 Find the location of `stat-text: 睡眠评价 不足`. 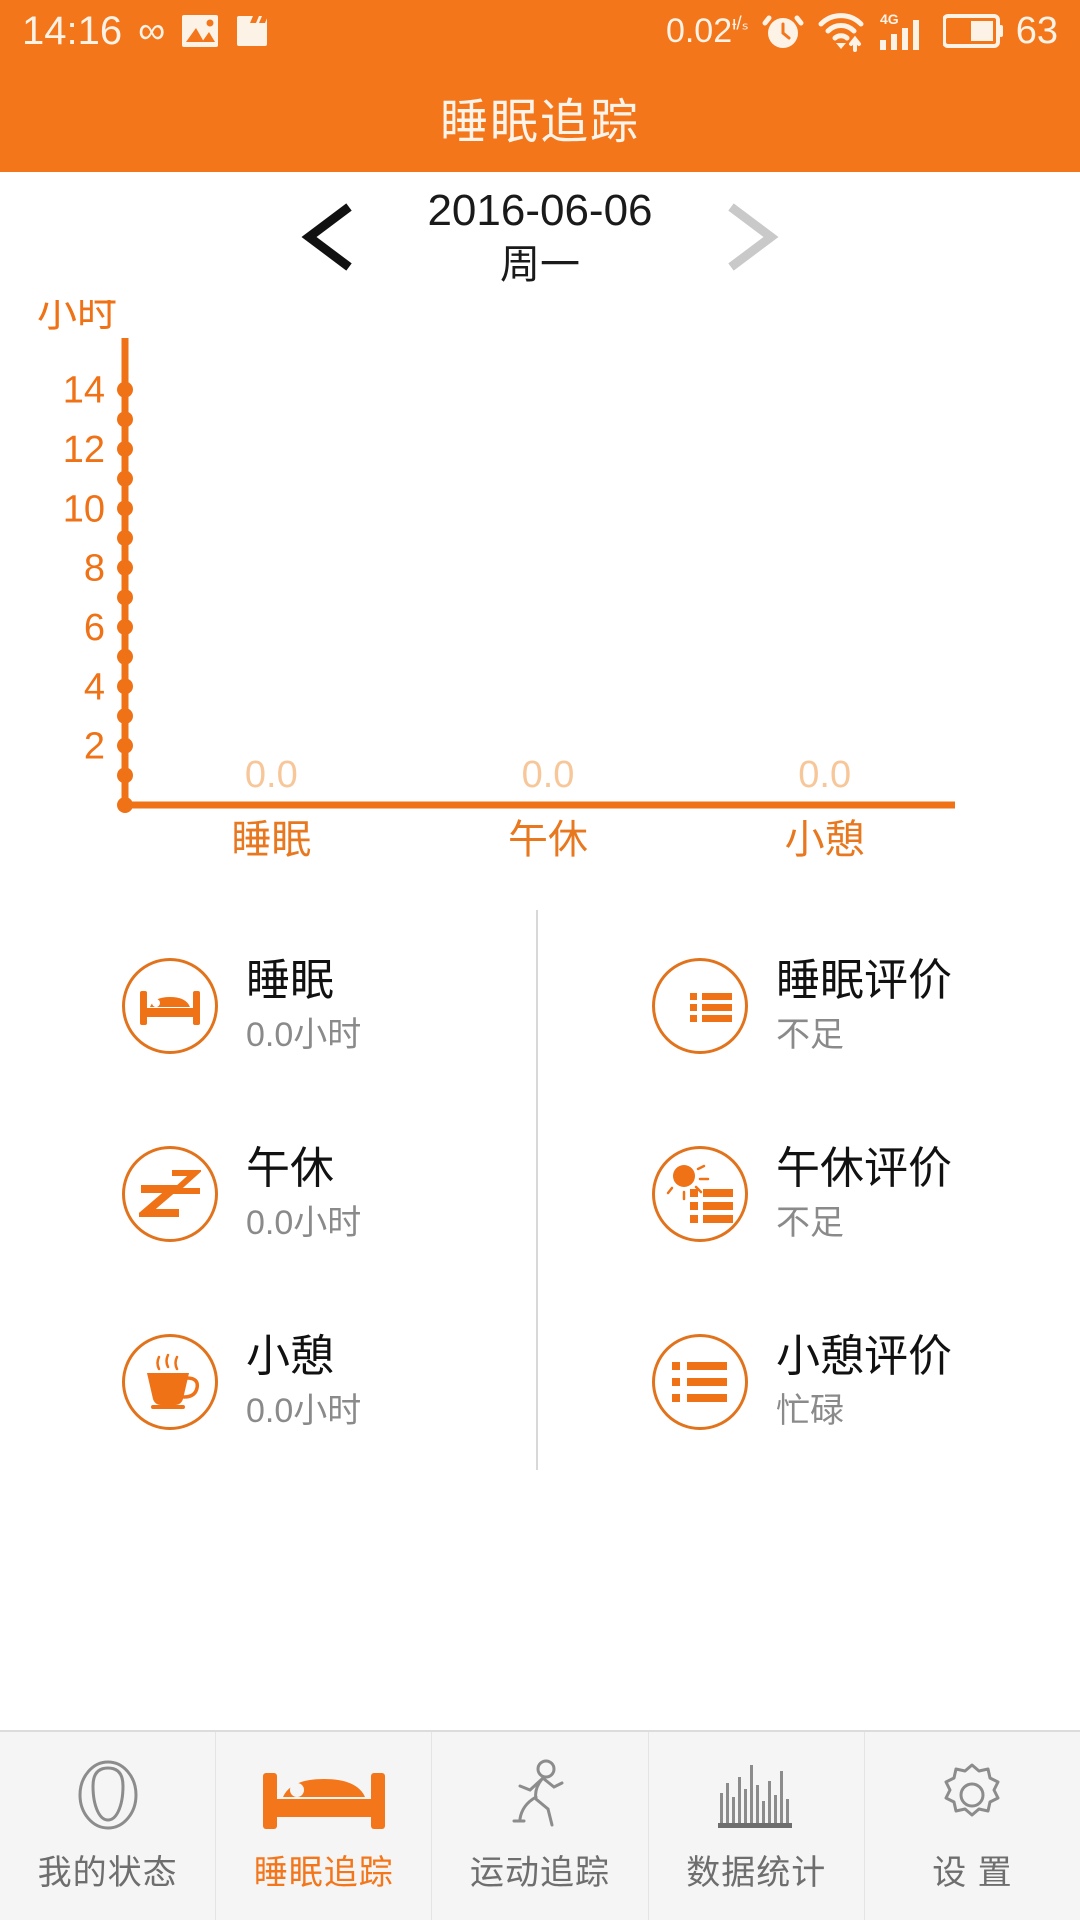

stat-text: 睡眠评价 不足 is located at coordinates (864, 1005).